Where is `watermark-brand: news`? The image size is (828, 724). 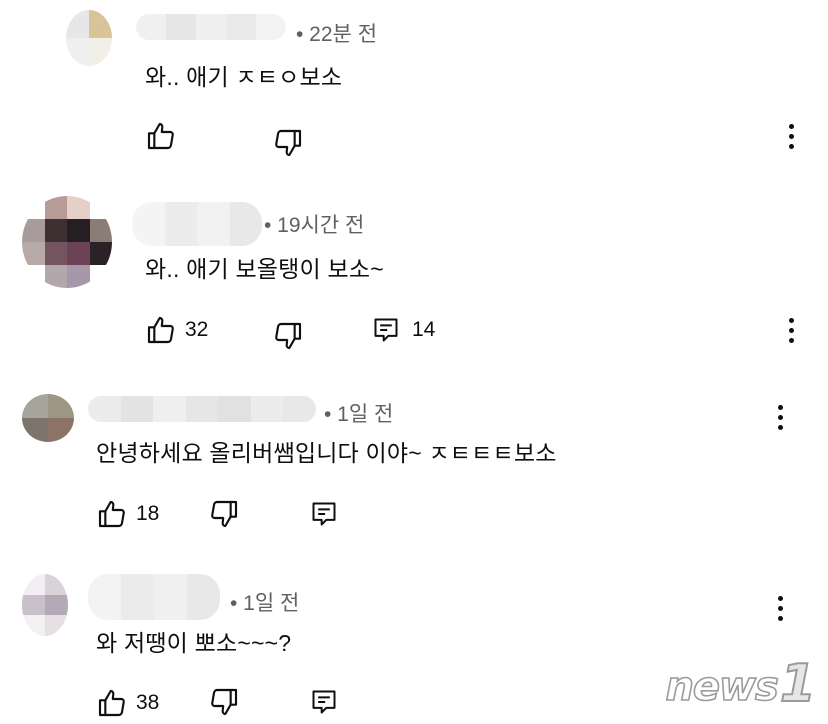 watermark-brand: news is located at coordinates (722, 687).